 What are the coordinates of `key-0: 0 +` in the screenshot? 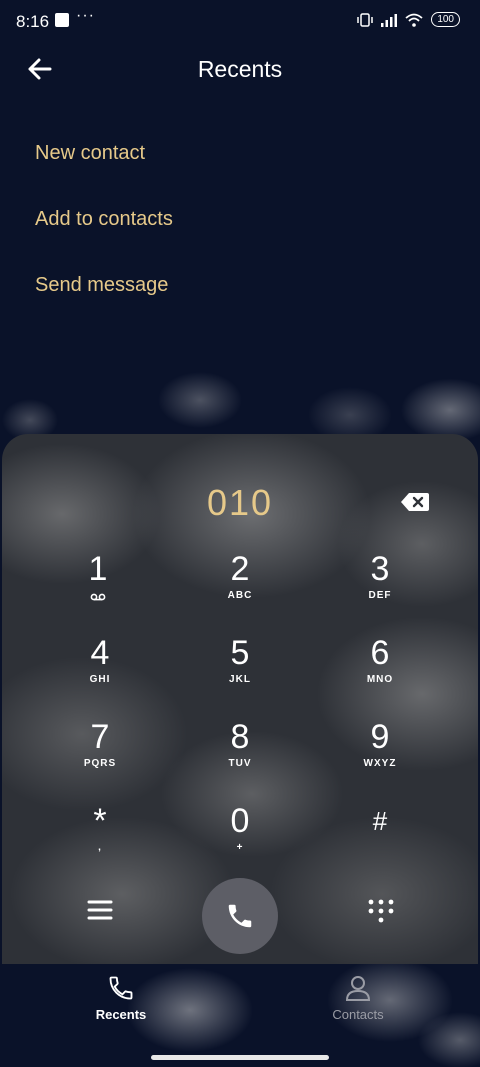 It's located at (240, 837).